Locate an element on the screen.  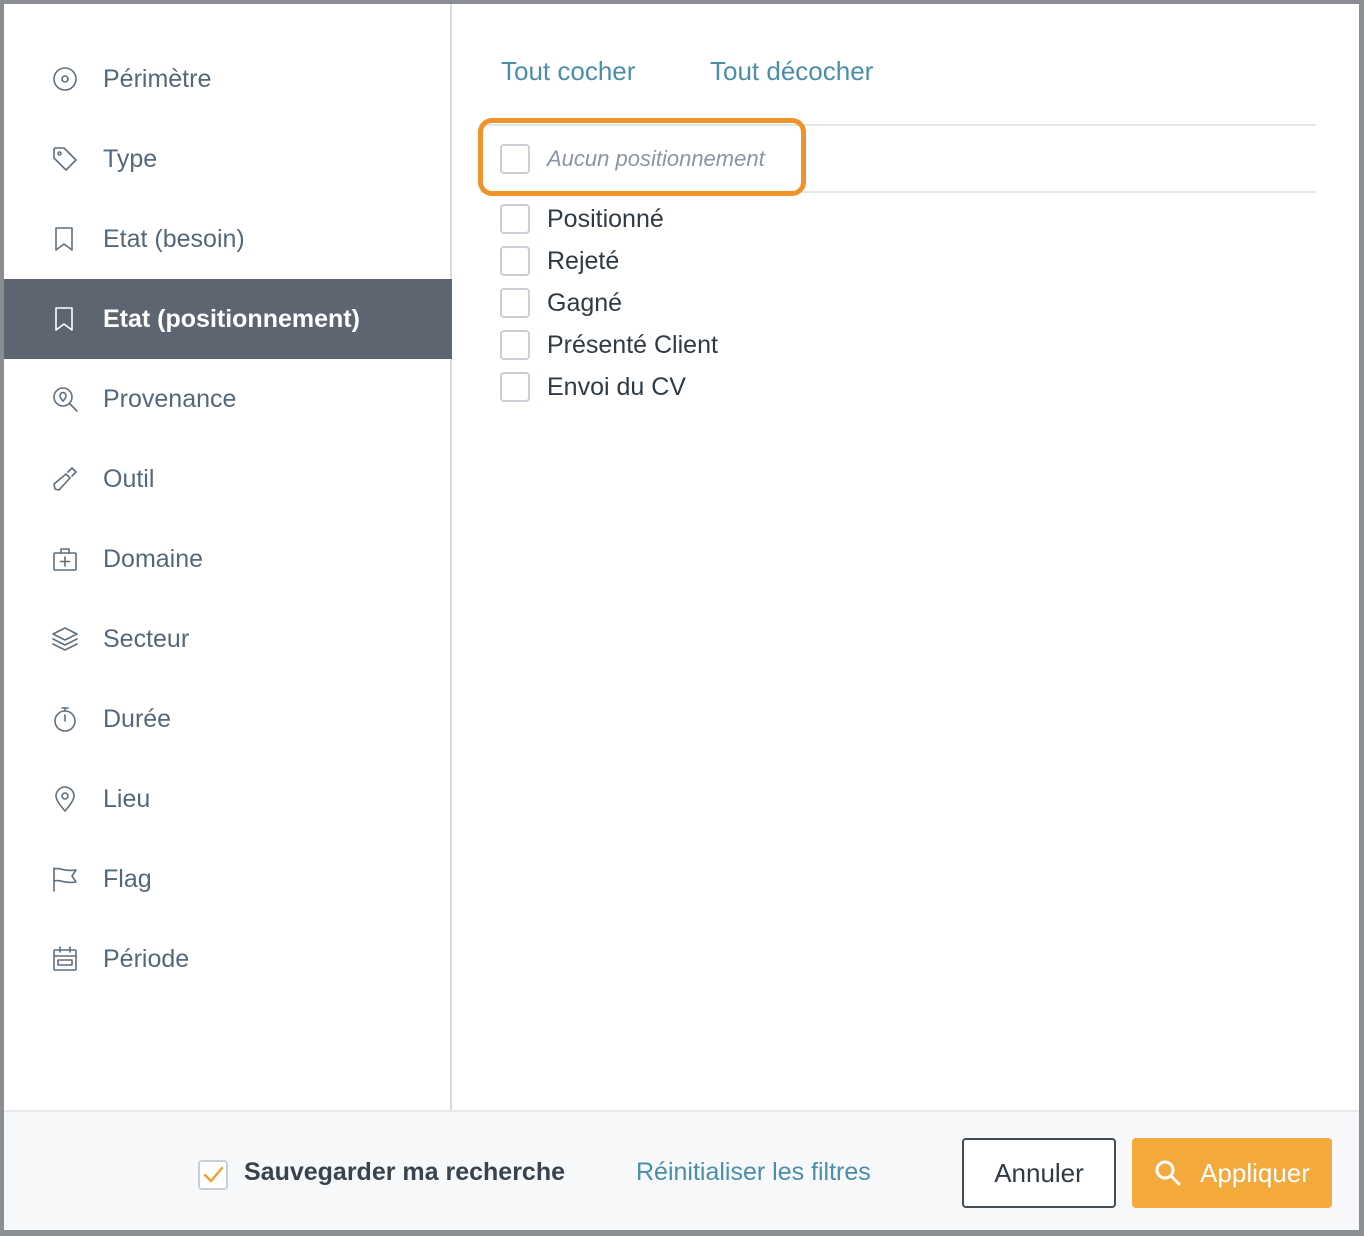
sidebar-item-label: Durée is located at coordinates (137, 719).